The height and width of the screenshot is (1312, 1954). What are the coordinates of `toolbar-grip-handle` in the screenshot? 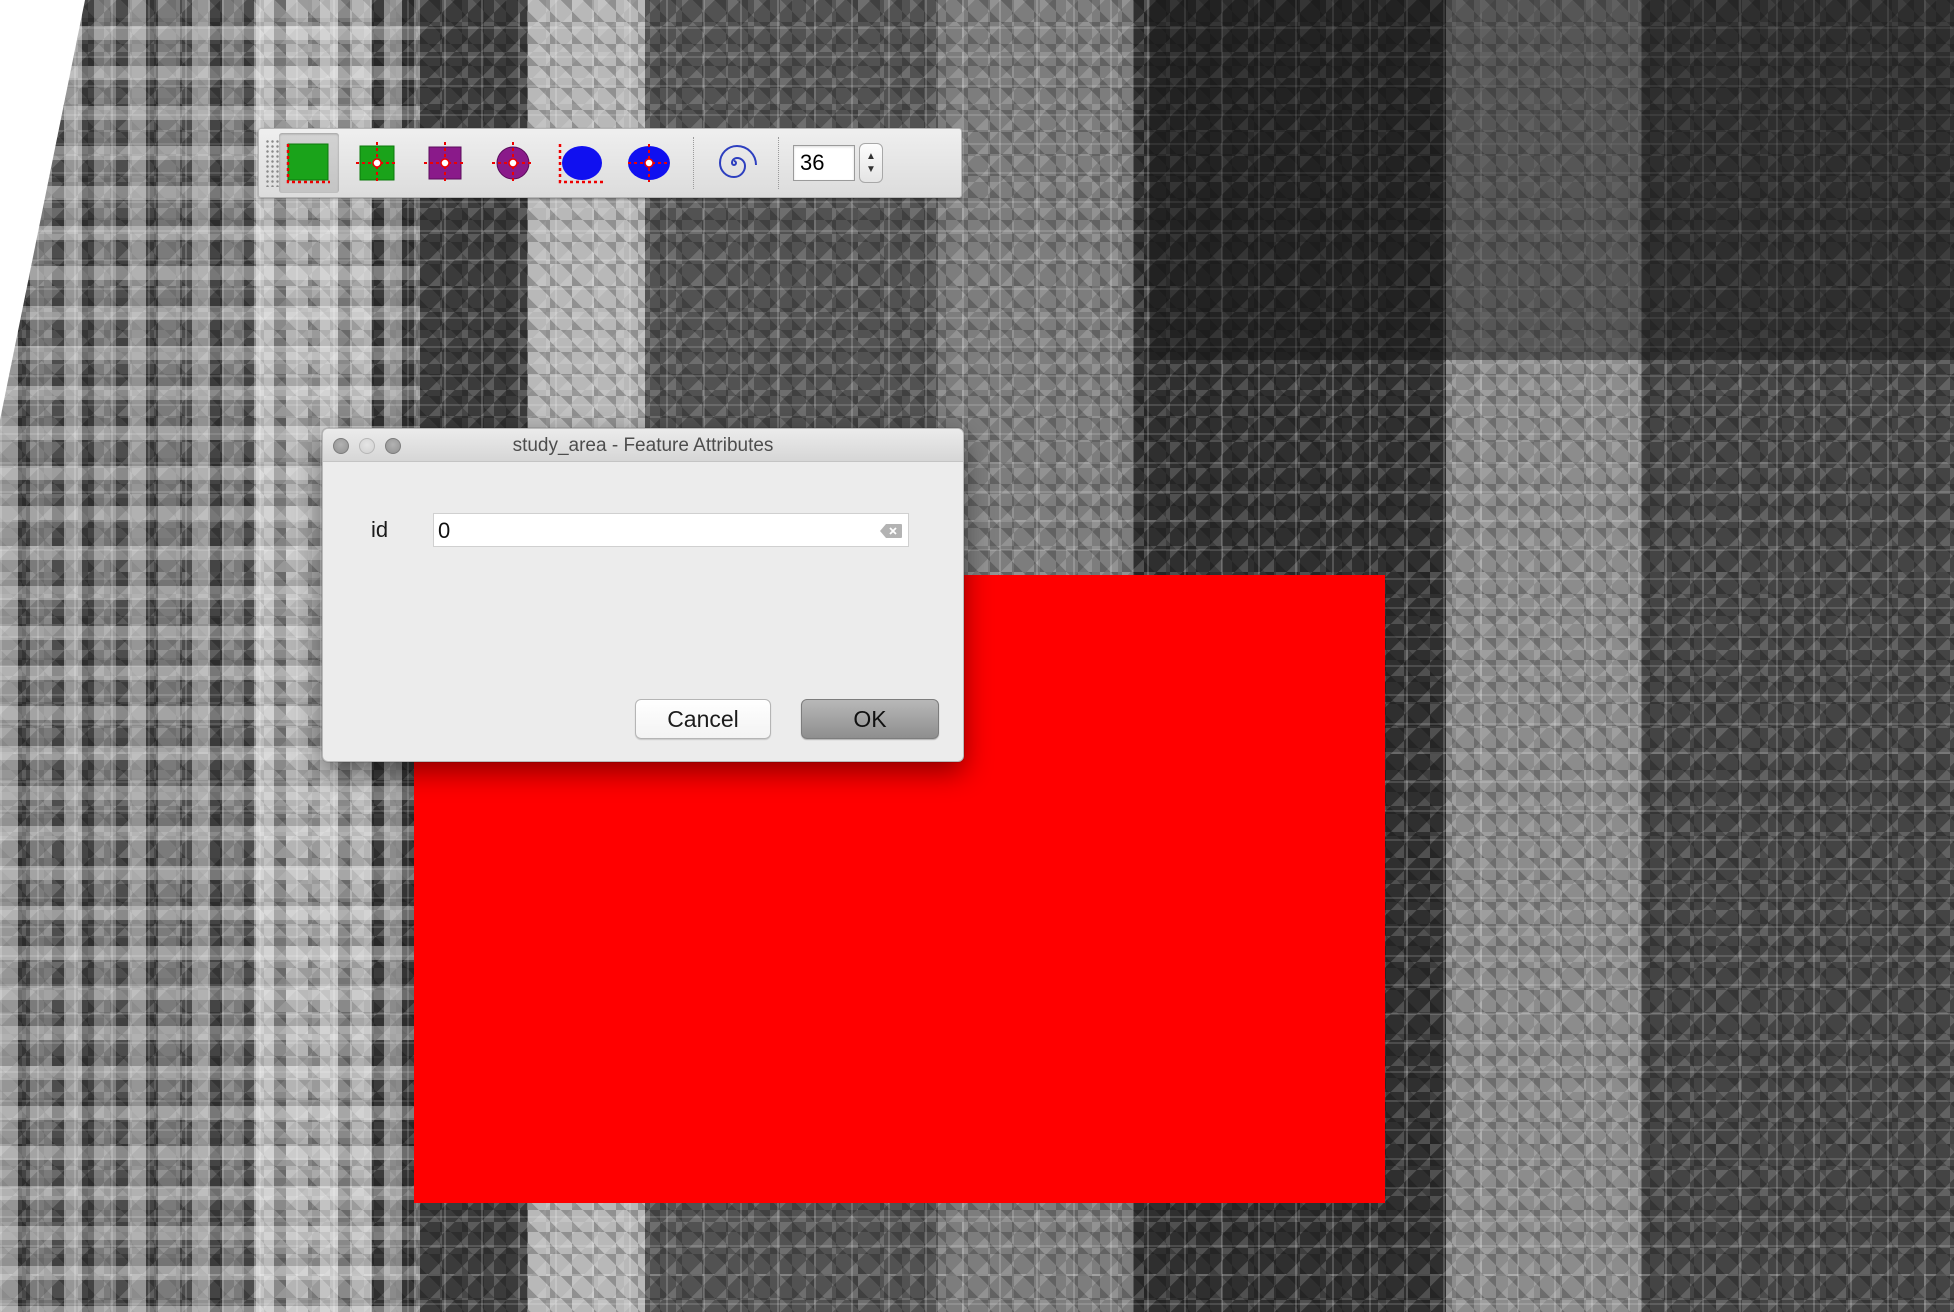 It's located at (272, 163).